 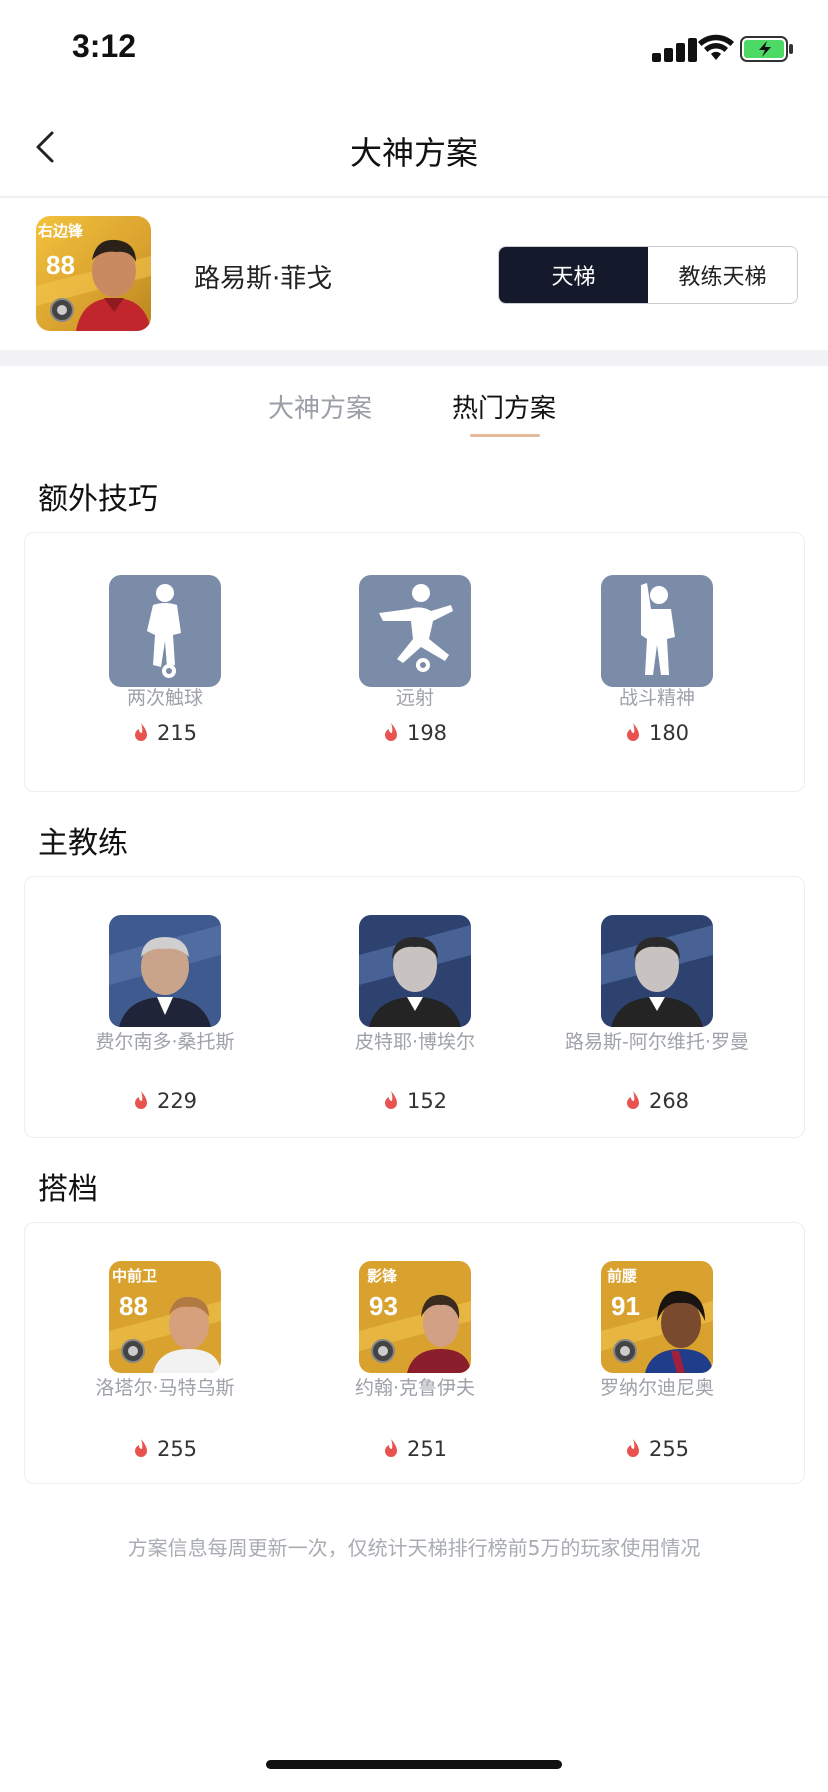 I want to click on fighting-spirit-player-icon, so click(x=657, y=631).